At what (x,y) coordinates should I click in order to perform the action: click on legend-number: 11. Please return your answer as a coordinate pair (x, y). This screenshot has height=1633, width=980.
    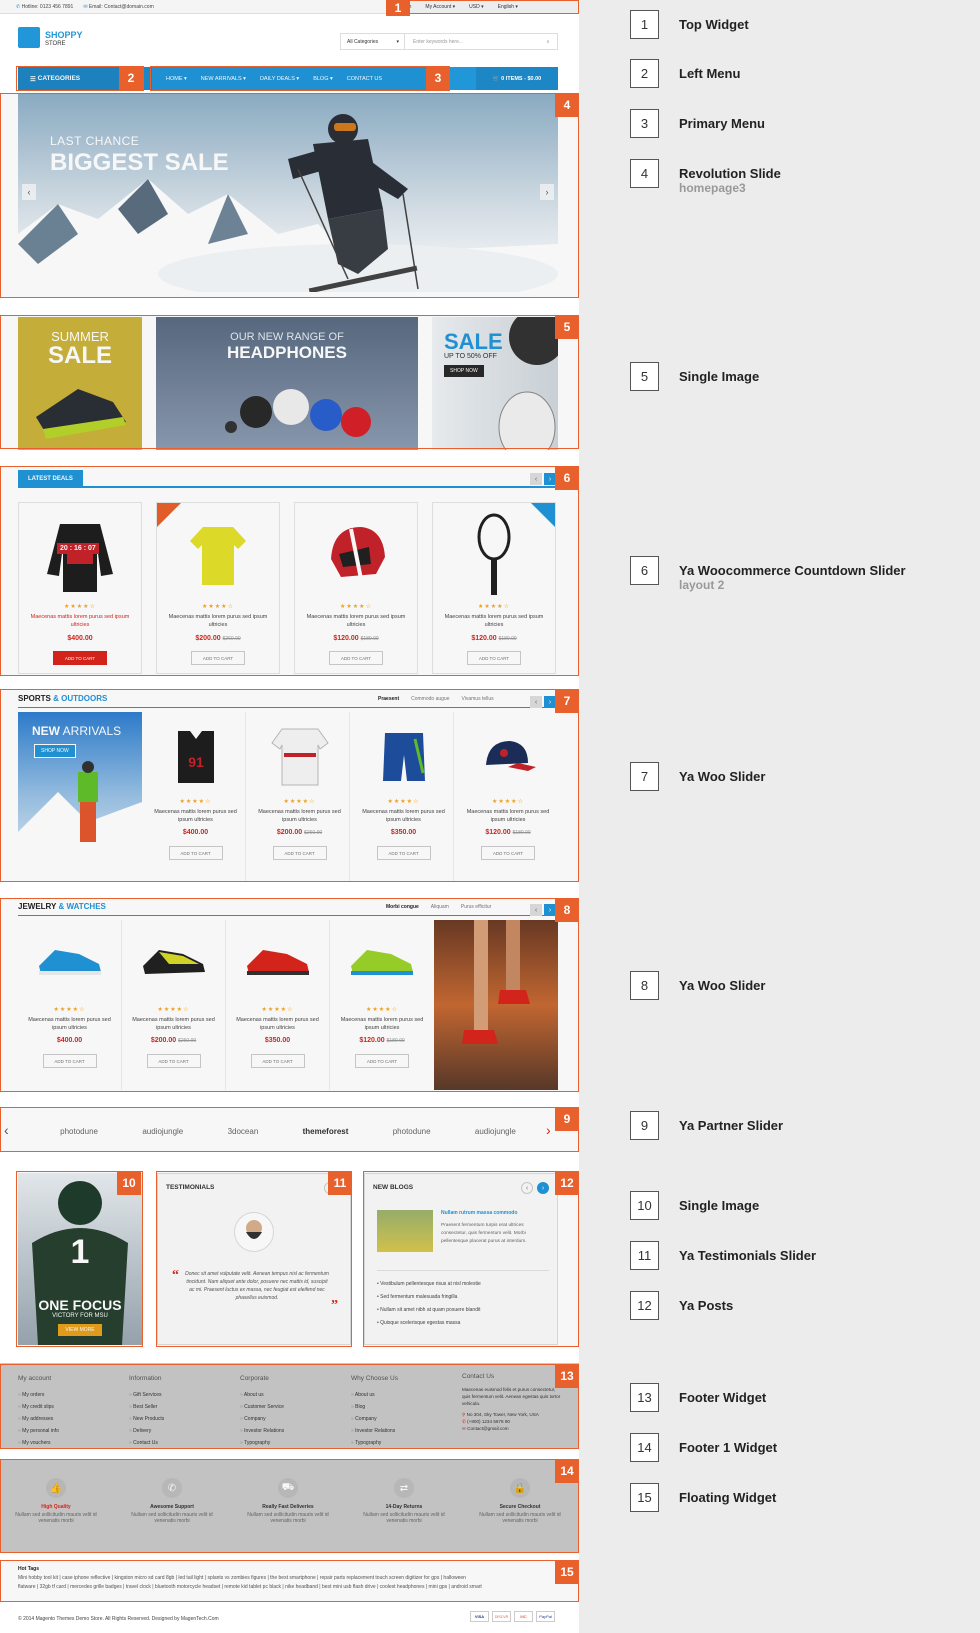
    Looking at the image, I should click on (644, 1255).